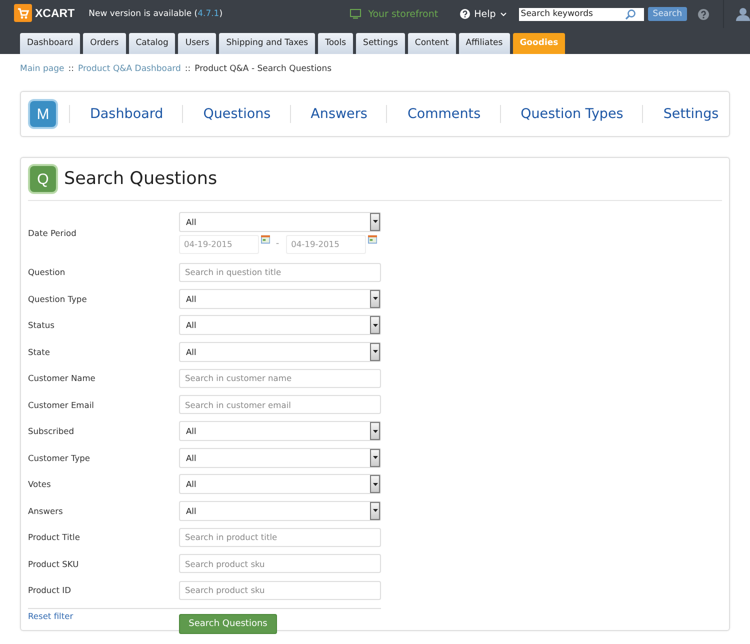 The width and height of the screenshot is (750, 644). I want to click on search-field: Search keywords, so click(581, 14).